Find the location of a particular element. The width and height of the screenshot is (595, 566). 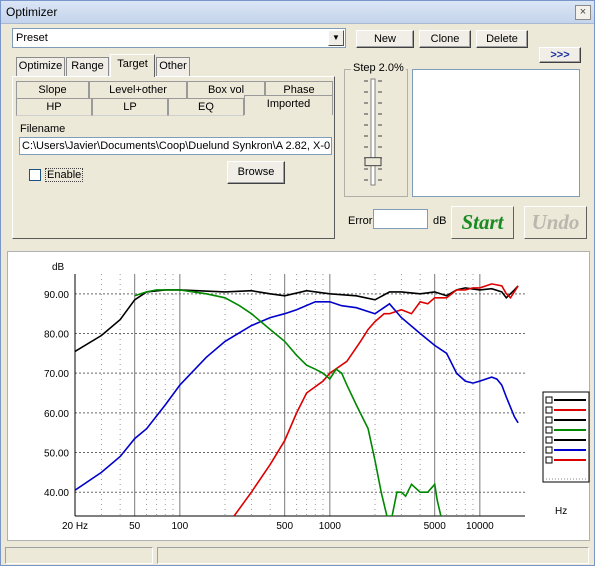

tab-other: Other is located at coordinates (173, 66).